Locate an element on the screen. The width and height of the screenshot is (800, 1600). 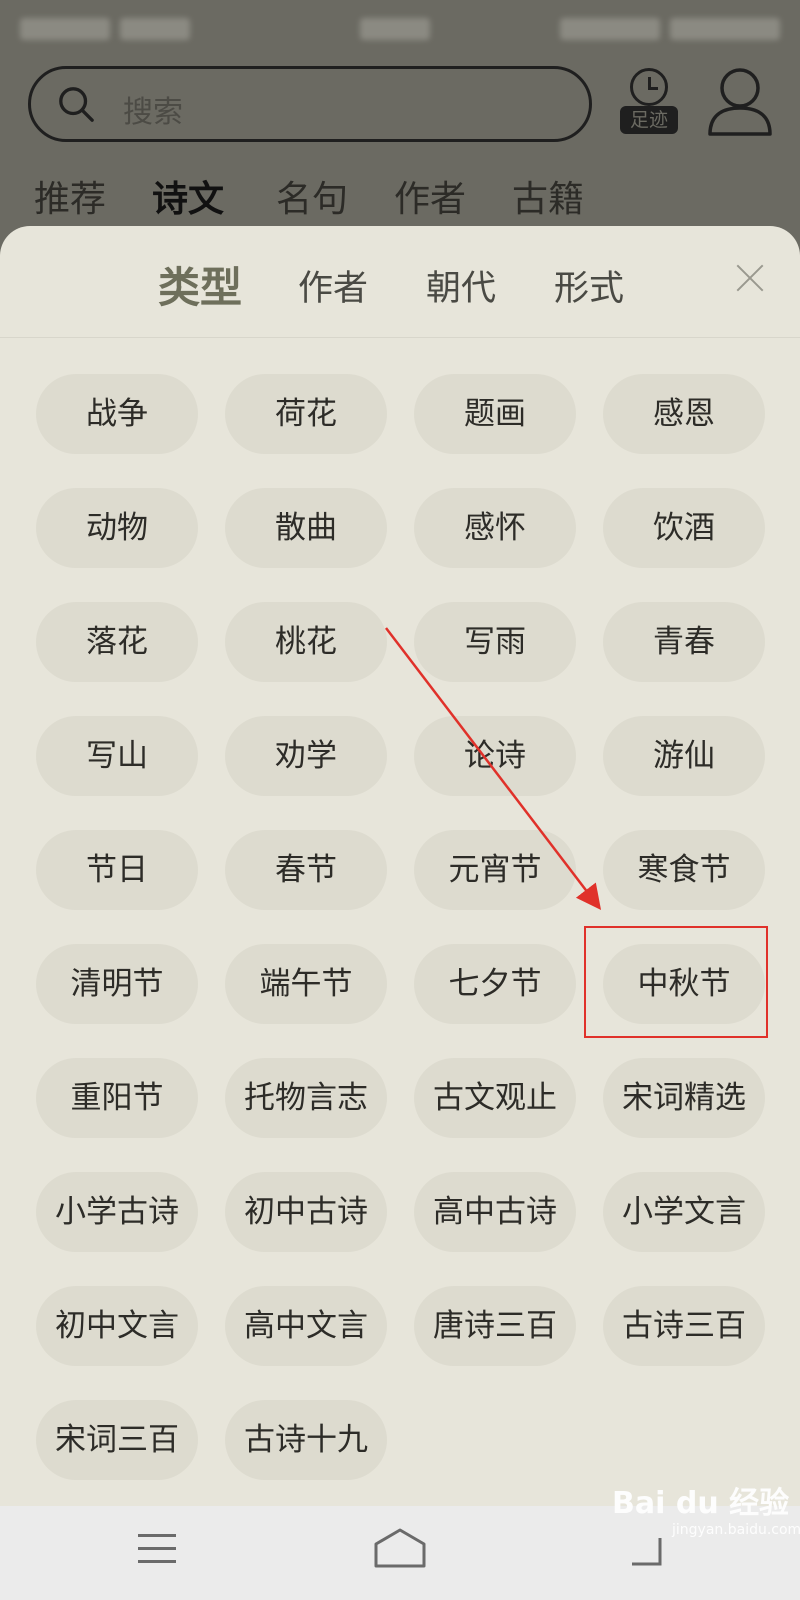
user-icon is located at coordinates (740, 102).